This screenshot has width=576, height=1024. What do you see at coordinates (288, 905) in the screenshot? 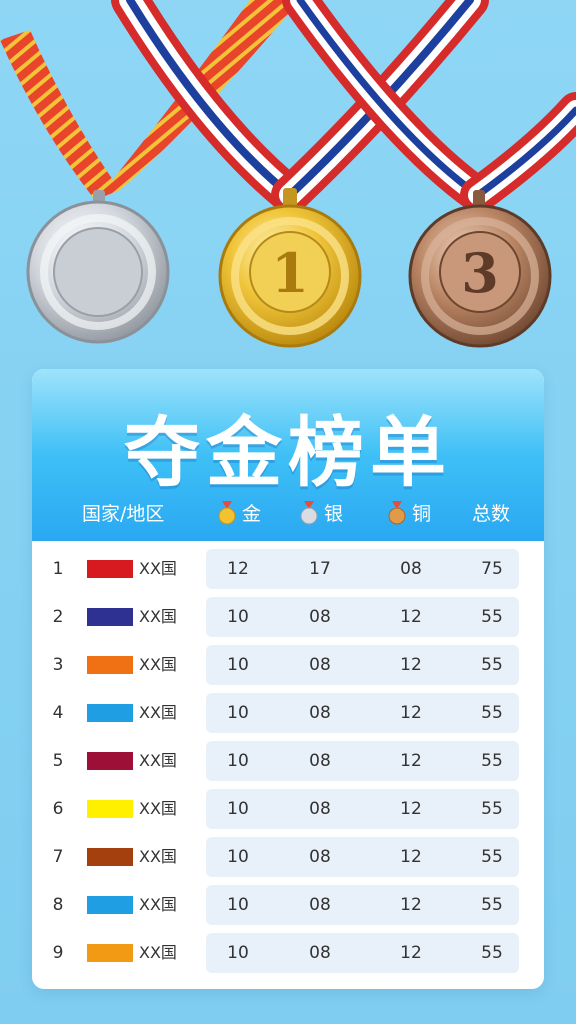
I see `table-row: 8 XX国 10 08 12 55` at bounding box center [288, 905].